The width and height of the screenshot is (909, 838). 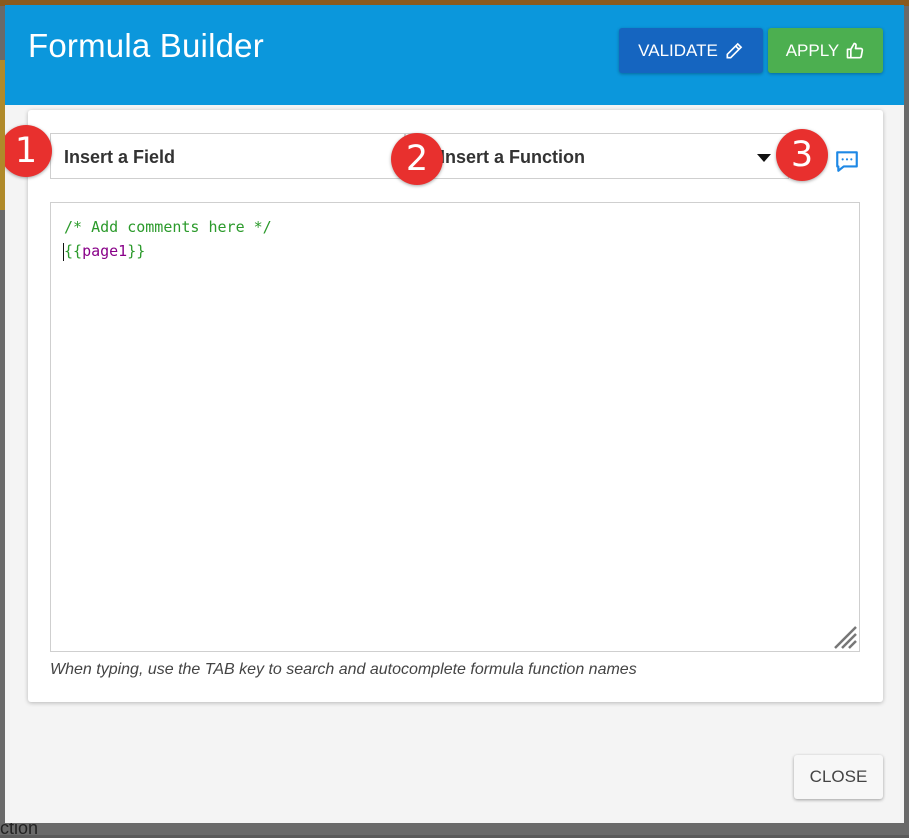 What do you see at coordinates (229, 156) in the screenshot?
I see `insert-field-select: Insert a Field` at bounding box center [229, 156].